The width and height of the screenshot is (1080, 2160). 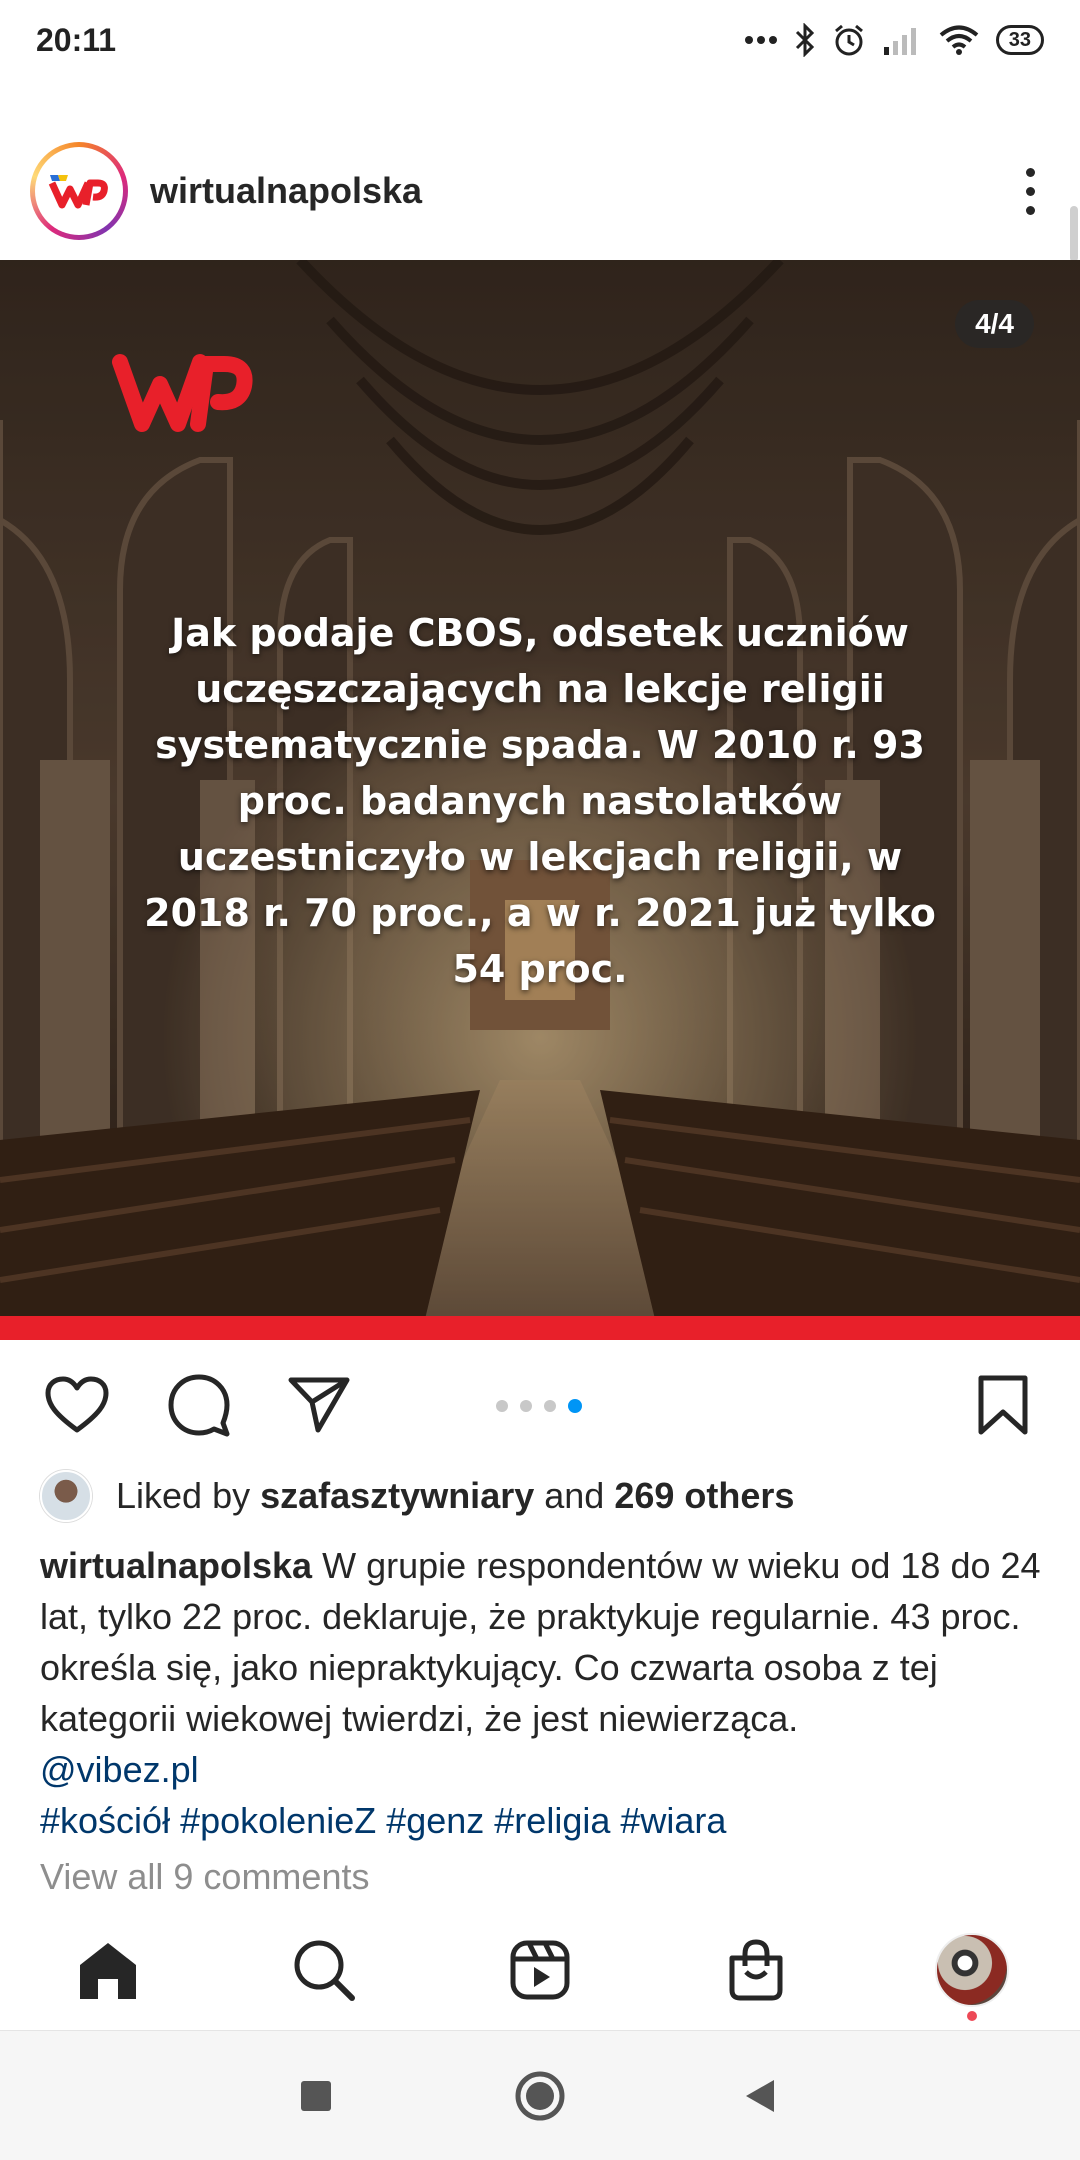 I want to click on nav-profile, so click(x=972, y=1970).